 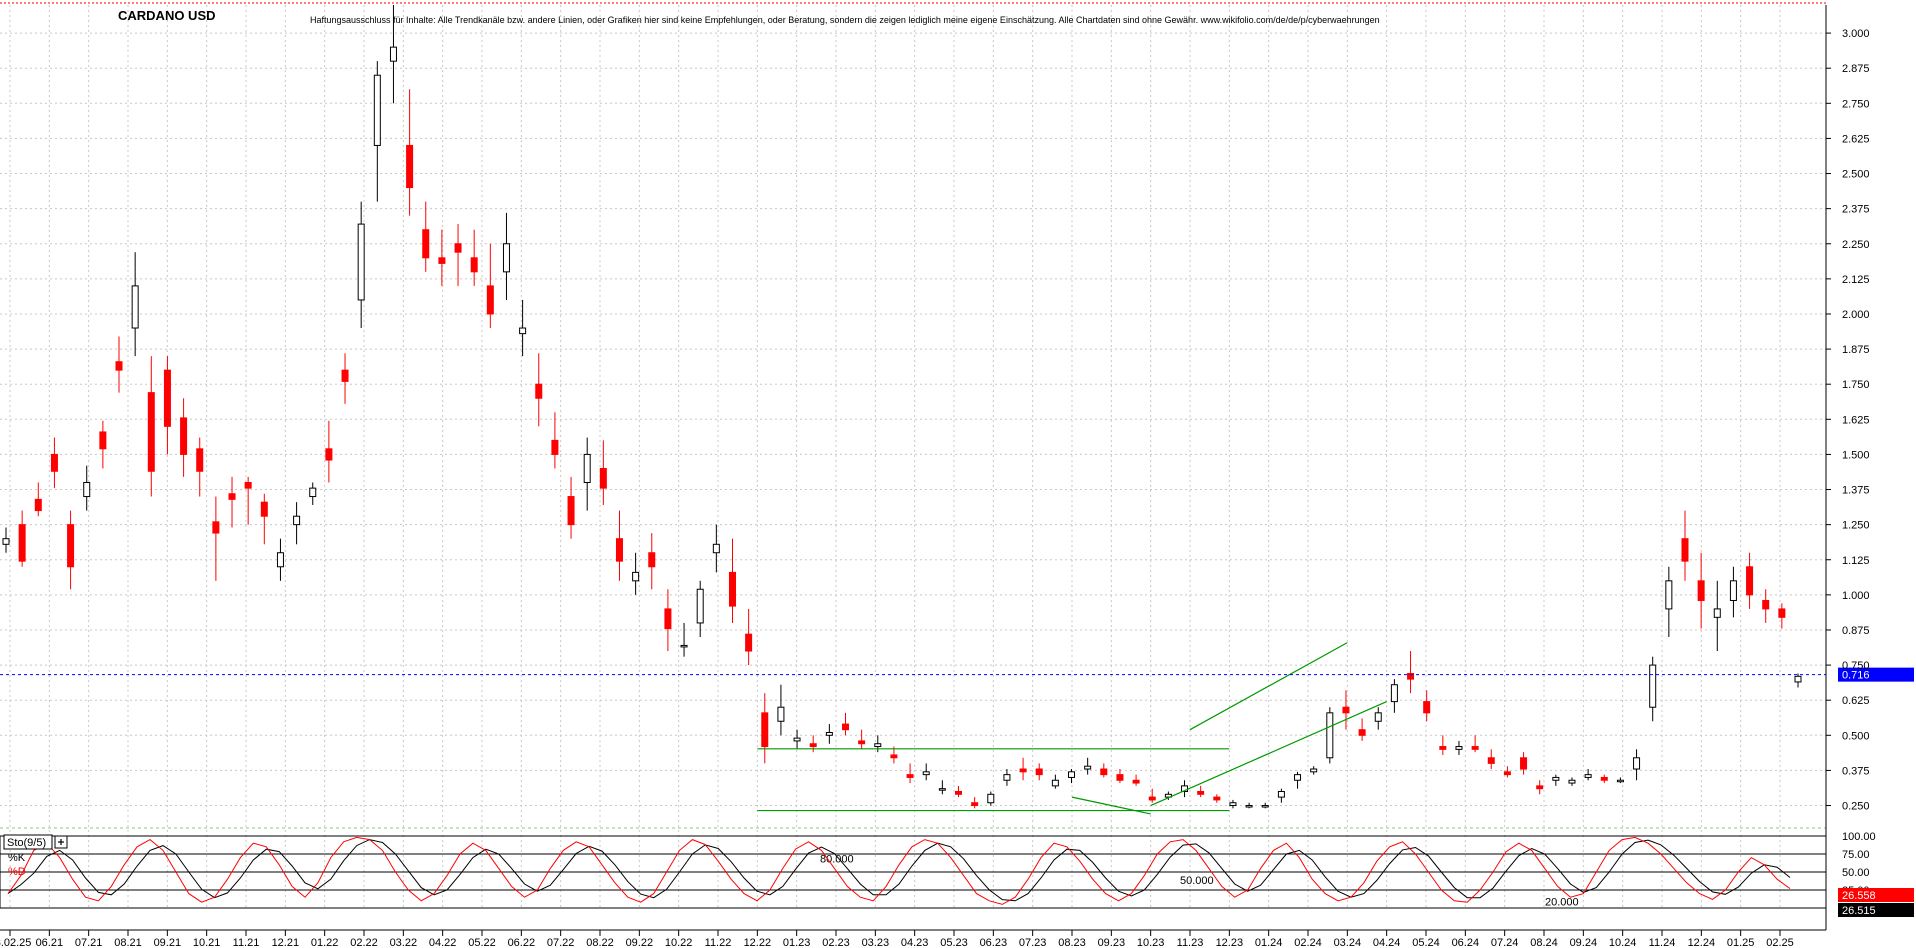 I want to click on x-tick-label: 06.23, so click(x=994, y=942).